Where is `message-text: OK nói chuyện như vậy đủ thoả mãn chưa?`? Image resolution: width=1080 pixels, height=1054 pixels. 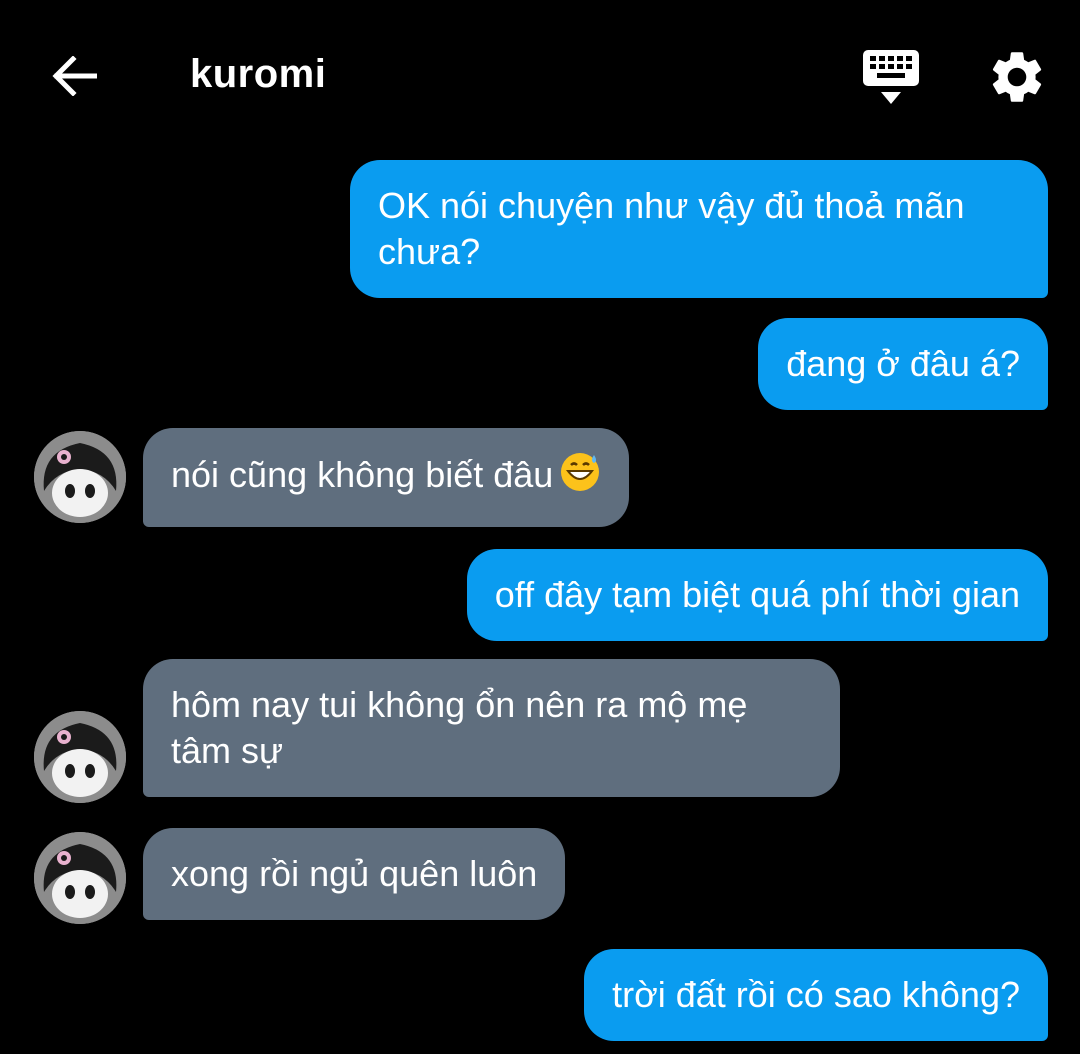 message-text: OK nói chuyện như vậy đủ thoả mãn chưa? is located at coordinates (671, 228).